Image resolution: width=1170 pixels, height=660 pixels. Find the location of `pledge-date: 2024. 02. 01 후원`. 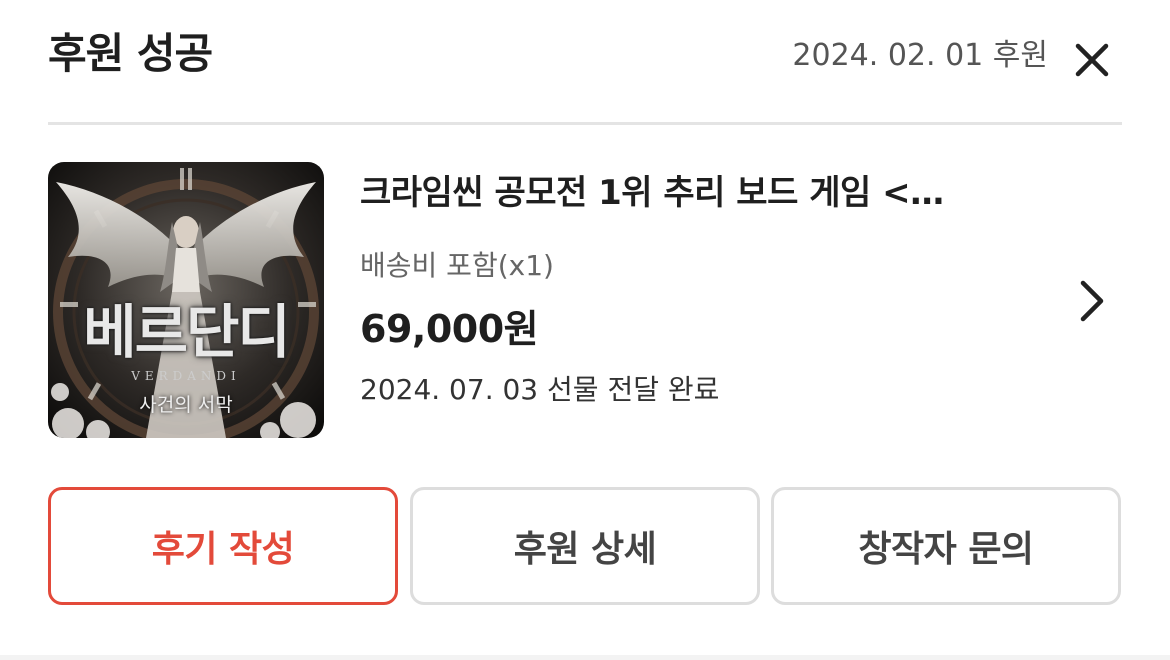

pledge-date: 2024. 02. 01 후원 is located at coordinates (920, 55).